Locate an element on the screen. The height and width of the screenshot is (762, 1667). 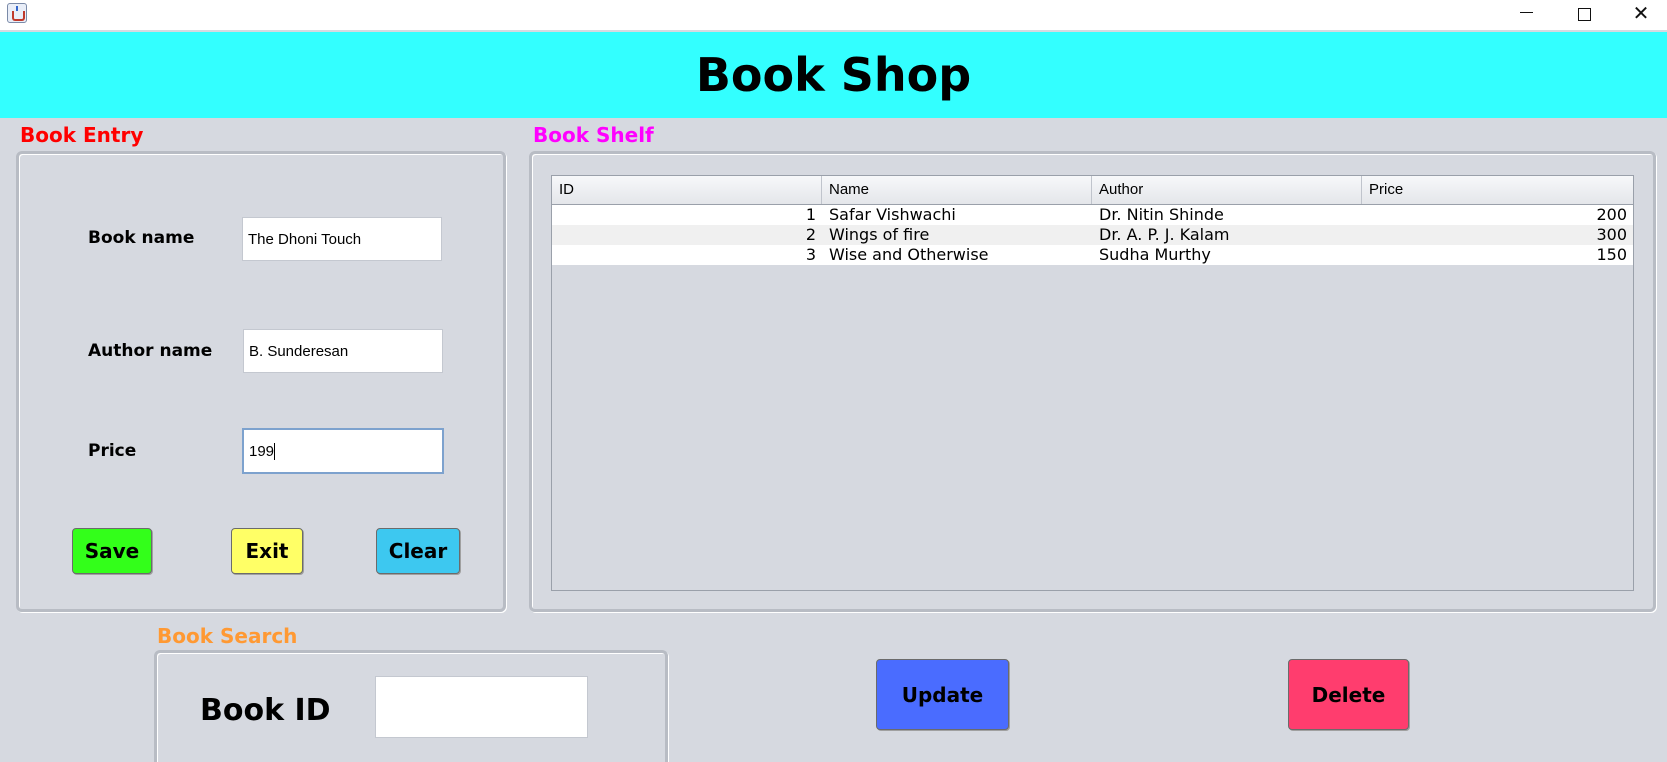
book-name-value: The Dhoni Touch is located at coordinates (305, 239).